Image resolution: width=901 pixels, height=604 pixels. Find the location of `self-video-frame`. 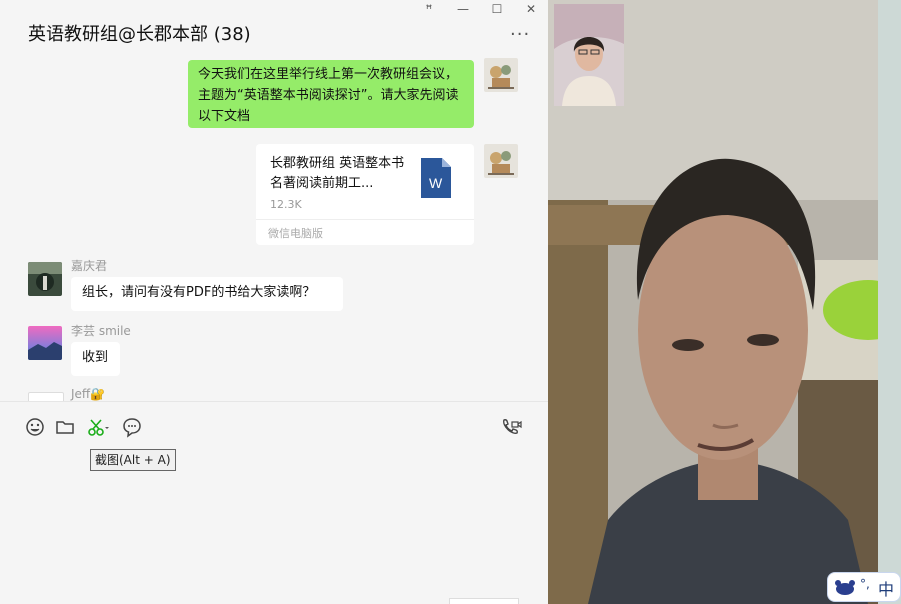

self-video-frame is located at coordinates (589, 55).